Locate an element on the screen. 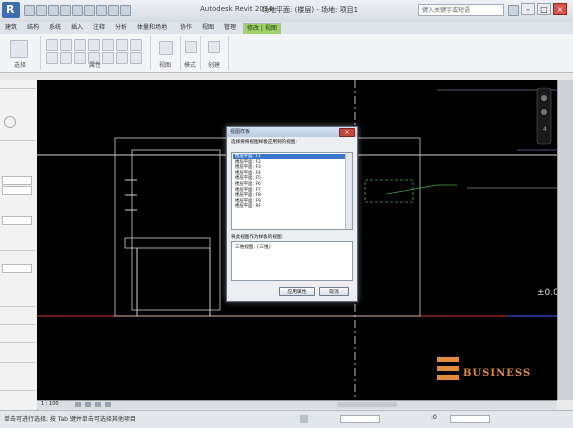 The width and height of the screenshot is (573, 428). list-item: 三维视图: {三维} is located at coordinates (253, 247).